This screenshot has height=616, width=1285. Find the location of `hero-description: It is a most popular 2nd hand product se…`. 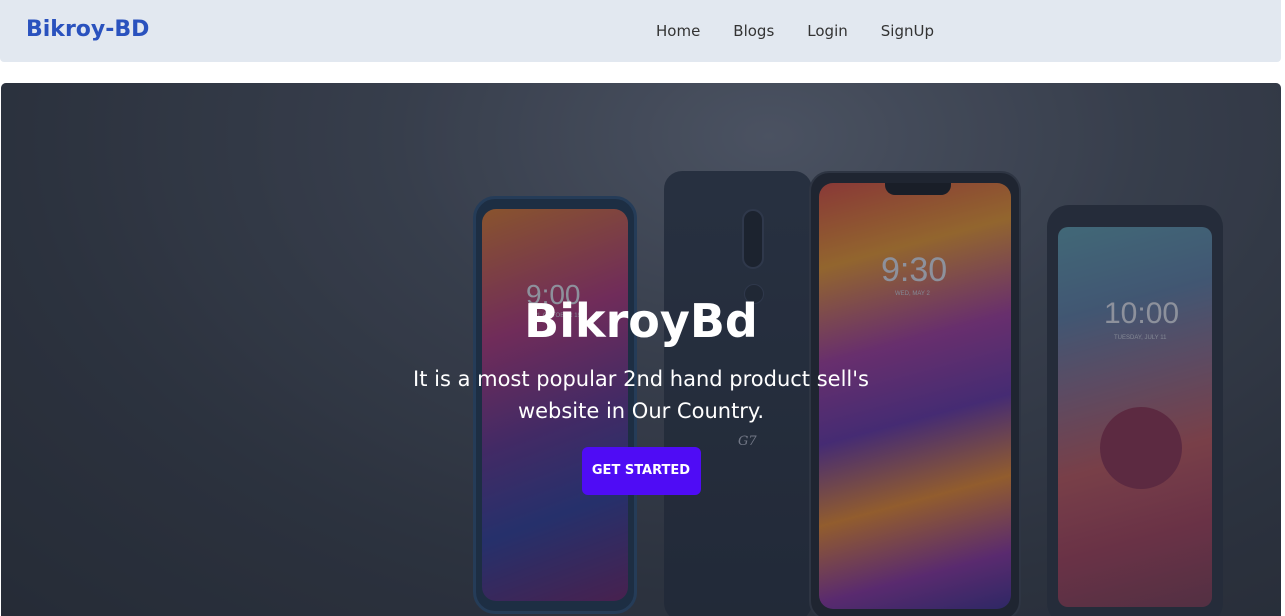

hero-description: It is a most popular 2nd hand product se… is located at coordinates (641, 395).